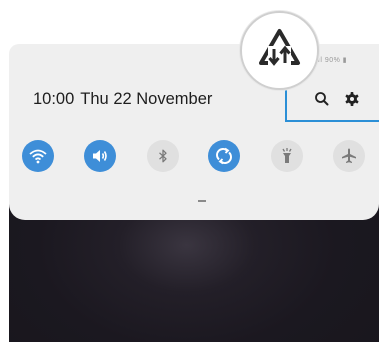 This screenshot has height=342, width=379. I want to click on bluetooth-toggle, so click(163, 156).